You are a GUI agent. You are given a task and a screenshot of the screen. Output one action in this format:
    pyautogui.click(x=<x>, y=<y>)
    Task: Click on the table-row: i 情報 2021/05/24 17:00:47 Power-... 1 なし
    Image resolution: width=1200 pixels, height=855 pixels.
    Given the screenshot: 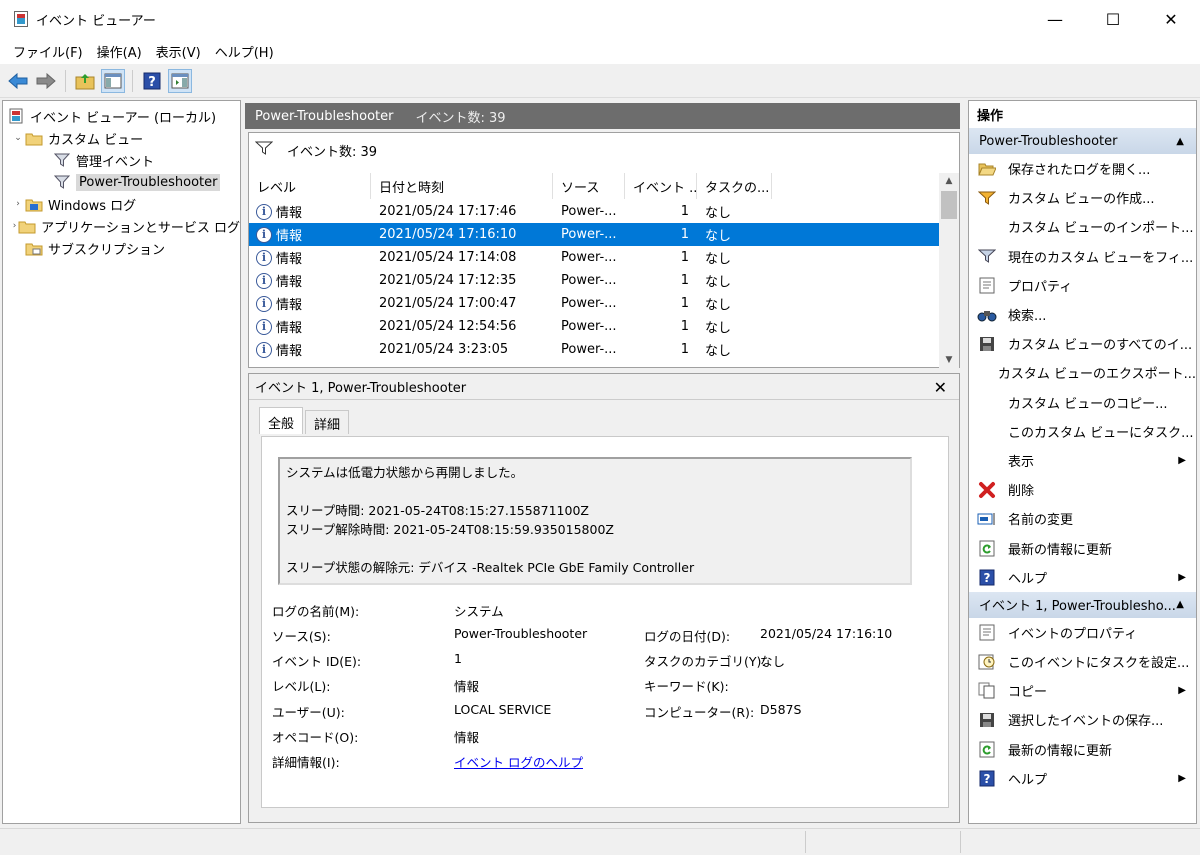 What is the action you would take?
    pyautogui.click(x=594, y=303)
    